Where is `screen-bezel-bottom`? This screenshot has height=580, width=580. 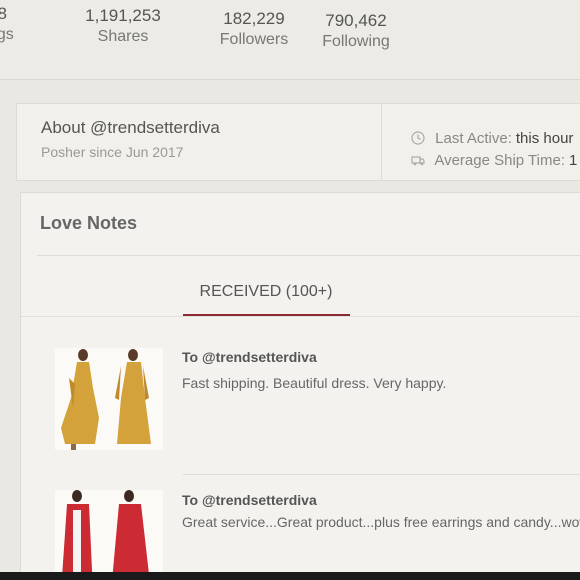
screen-bezel-bottom is located at coordinates (290, 576).